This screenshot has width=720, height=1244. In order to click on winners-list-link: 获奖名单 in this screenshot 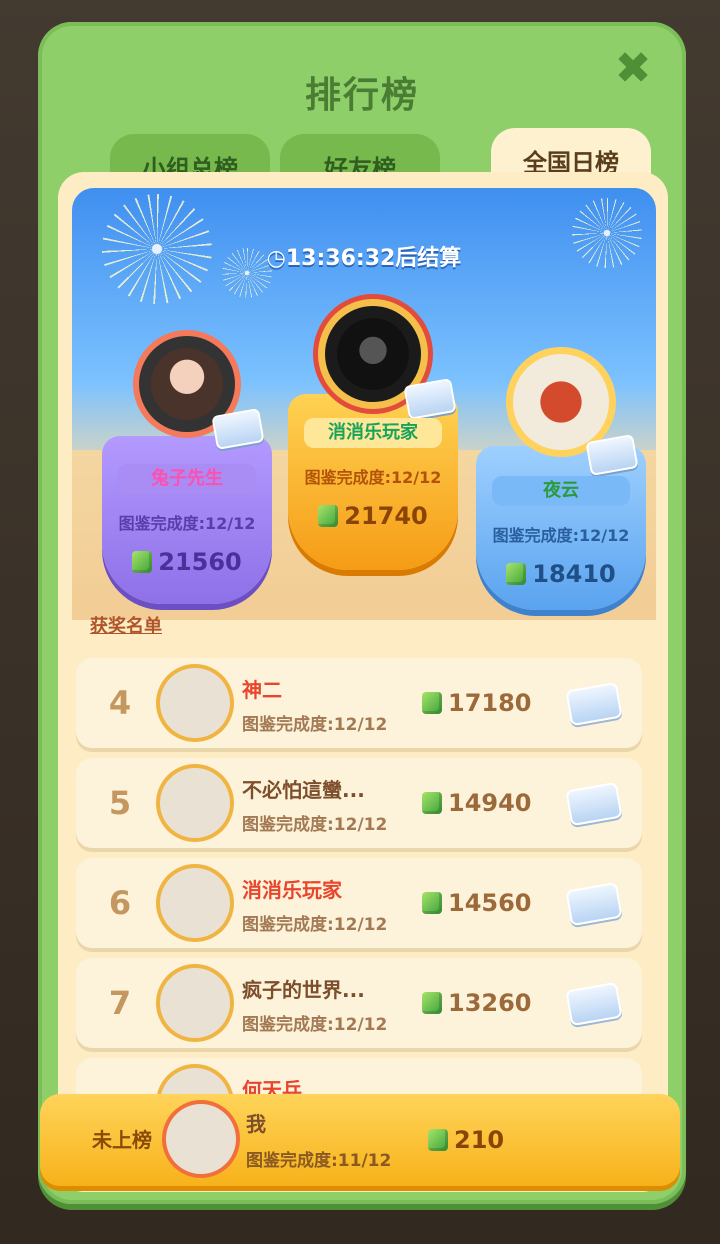, I will do `click(126, 625)`.